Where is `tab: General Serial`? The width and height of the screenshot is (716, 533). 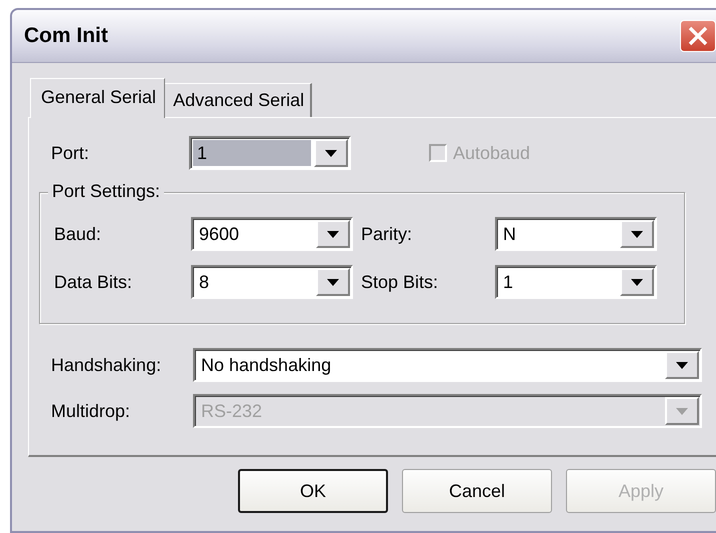
tab: General Serial is located at coordinates (98, 98).